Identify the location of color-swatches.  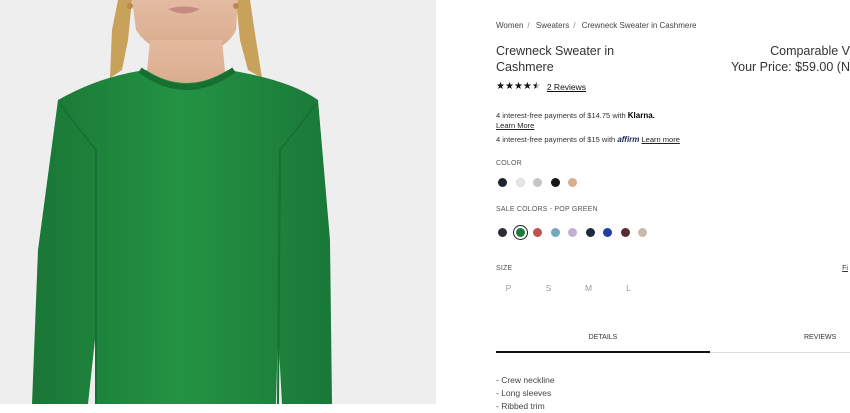
(537, 182).